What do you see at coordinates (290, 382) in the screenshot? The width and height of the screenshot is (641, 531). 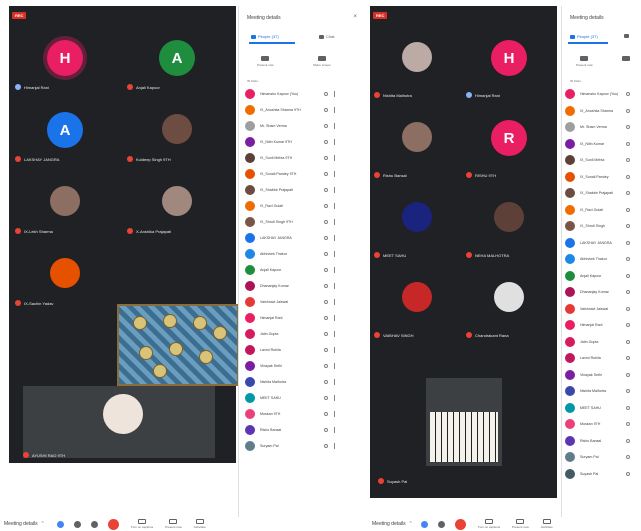 I see `participant-row: Nishita Malhotra` at bounding box center [290, 382].